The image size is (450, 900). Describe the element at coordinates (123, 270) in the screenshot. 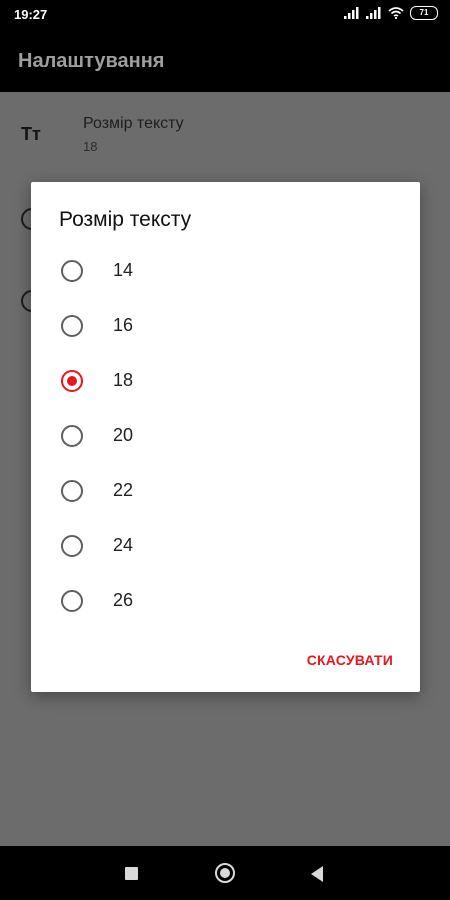

I see `option-label: 14` at that location.